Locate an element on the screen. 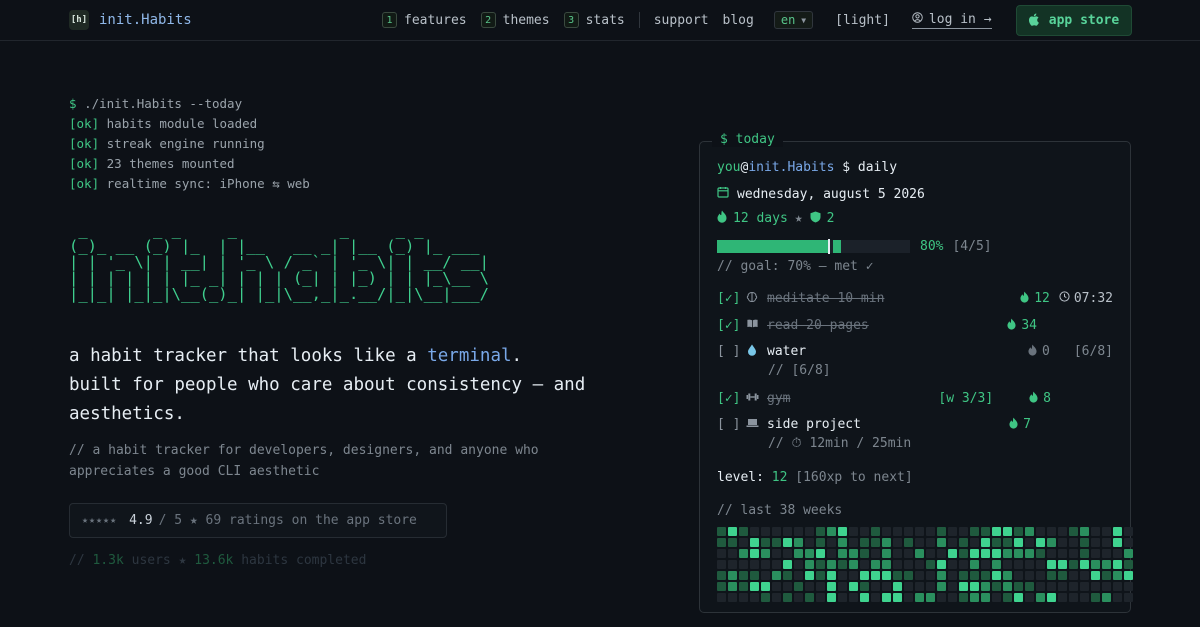  login-link: log in → is located at coordinates (951, 20).